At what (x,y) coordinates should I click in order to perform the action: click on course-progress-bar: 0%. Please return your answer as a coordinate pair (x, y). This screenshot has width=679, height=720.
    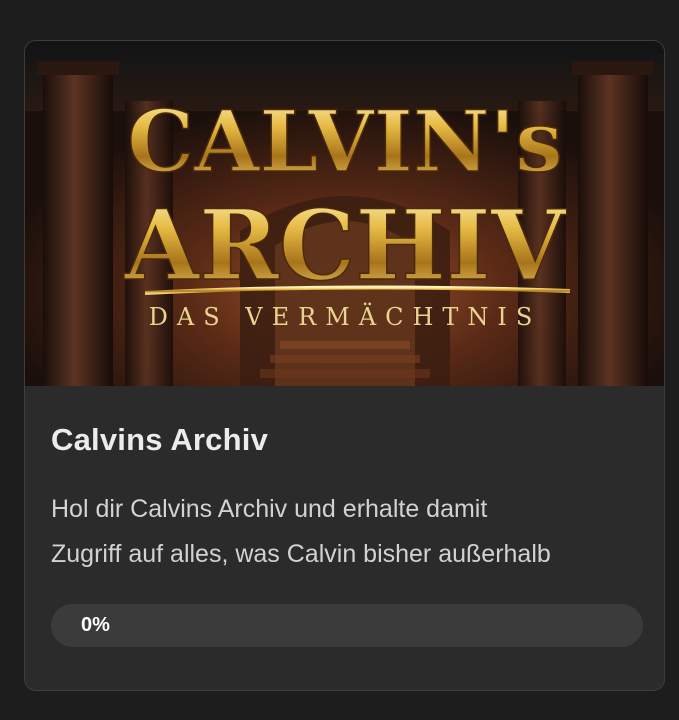
    Looking at the image, I should click on (347, 625).